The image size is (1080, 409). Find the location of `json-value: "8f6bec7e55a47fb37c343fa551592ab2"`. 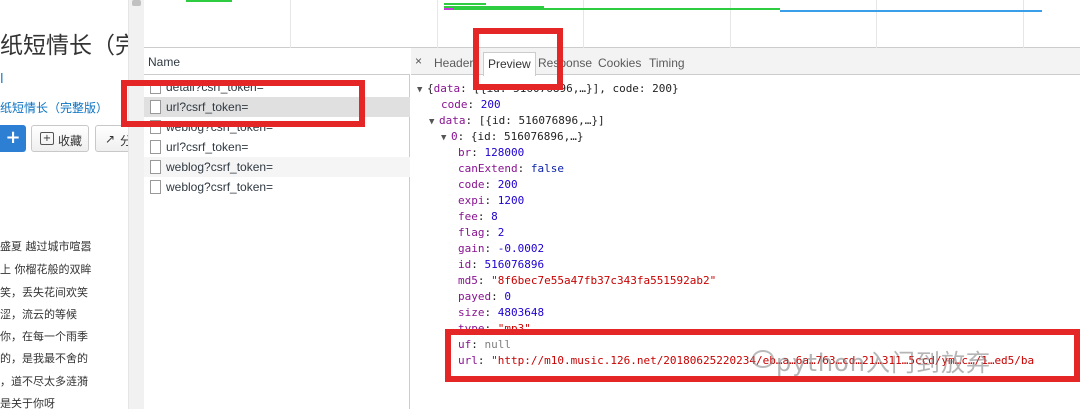

json-value: "8f6bec7e55a47fb37c343fa551592ab2" is located at coordinates (604, 280).